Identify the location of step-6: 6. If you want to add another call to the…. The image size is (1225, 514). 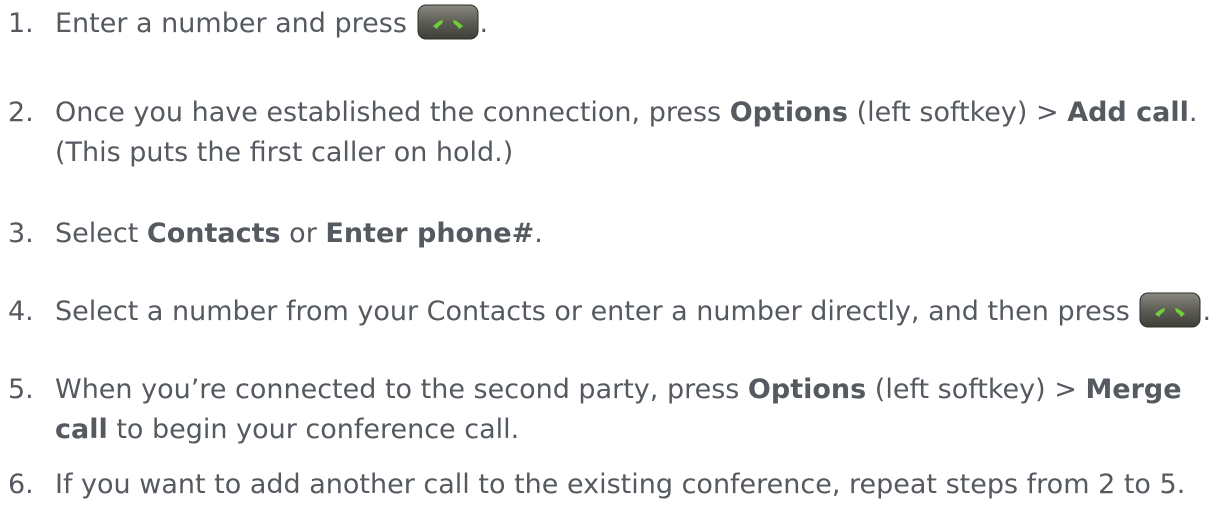
(613, 485).